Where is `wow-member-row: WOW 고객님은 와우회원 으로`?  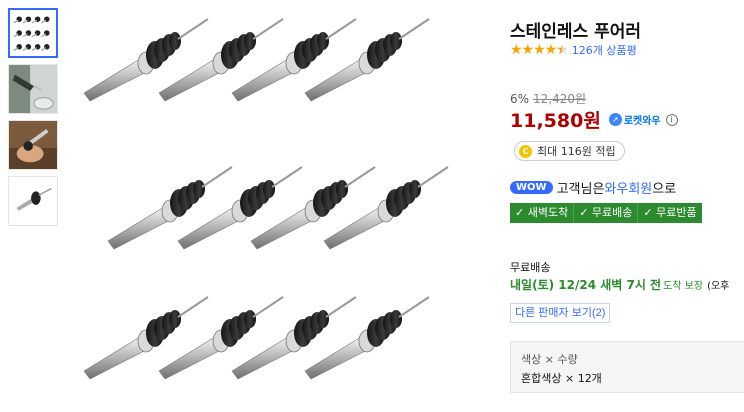
wow-member-row: WOW 고객님은 와우회원 으로 is located at coordinates (593, 187).